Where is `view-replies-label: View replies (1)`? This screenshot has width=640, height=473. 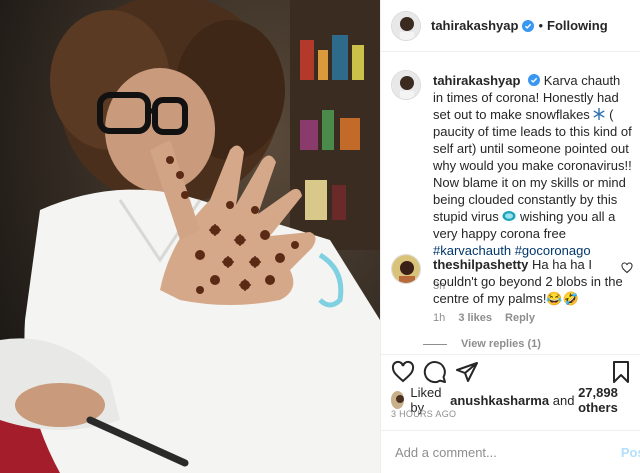 view-replies-label: View replies (1) is located at coordinates (501, 344).